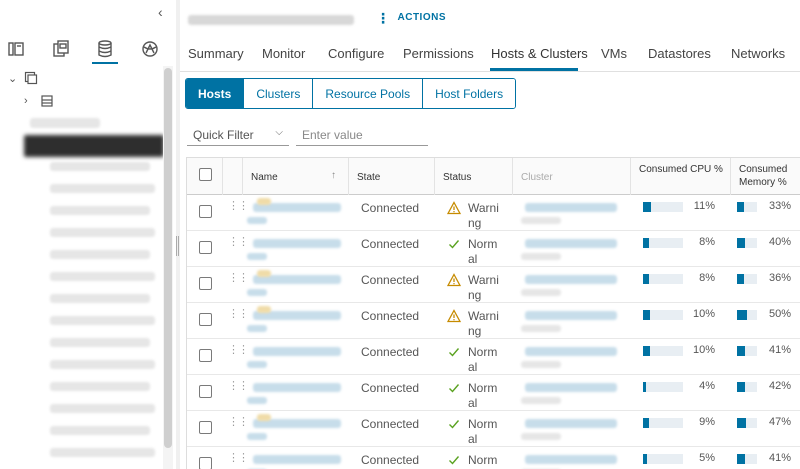 The height and width of the screenshot is (469, 800). I want to click on table-row: ⋮⋮ Connected Warni ng 10% 50%, so click(493, 321).